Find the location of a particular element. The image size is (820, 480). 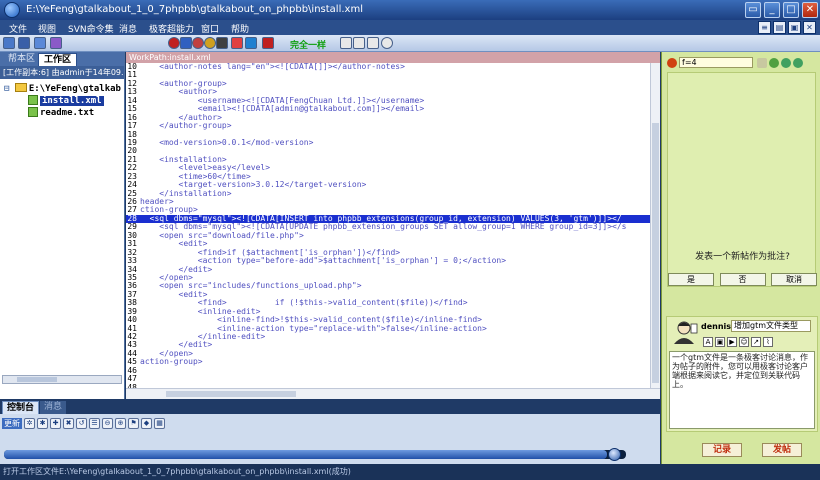

code-line: 17 </author-group> is located at coordinates (388, 126).